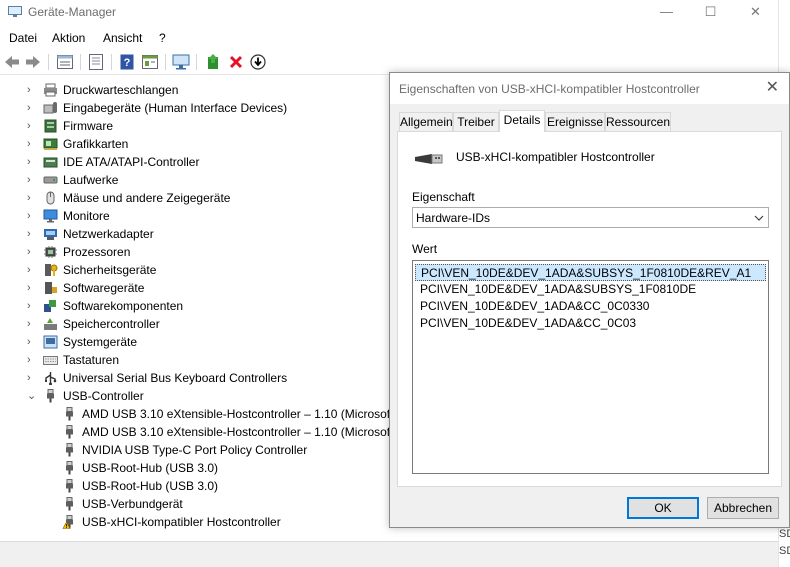  What do you see at coordinates (389, 38) in the screenshot?
I see `menu-bar: Datei Aktion Ansicht ?` at bounding box center [389, 38].